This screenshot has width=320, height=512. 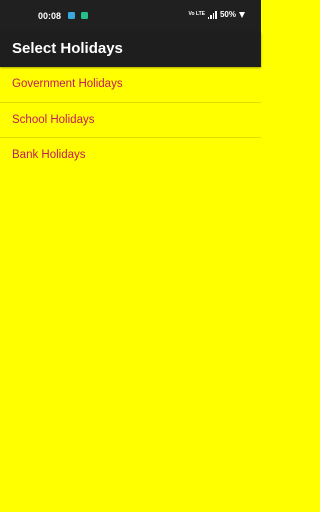 I want to click on status-bar: 00:08 Vo LTE 50%, so click(x=130, y=16).